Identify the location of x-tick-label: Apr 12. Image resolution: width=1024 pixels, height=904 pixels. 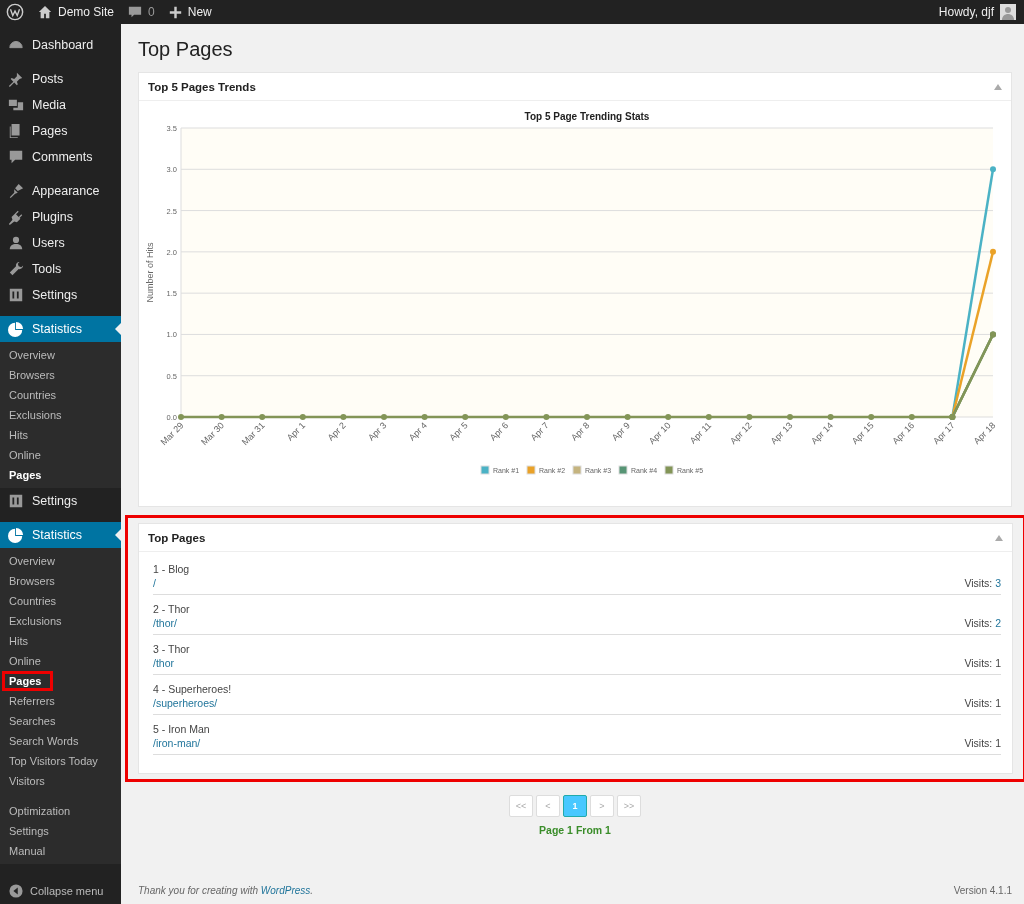
(741, 433).